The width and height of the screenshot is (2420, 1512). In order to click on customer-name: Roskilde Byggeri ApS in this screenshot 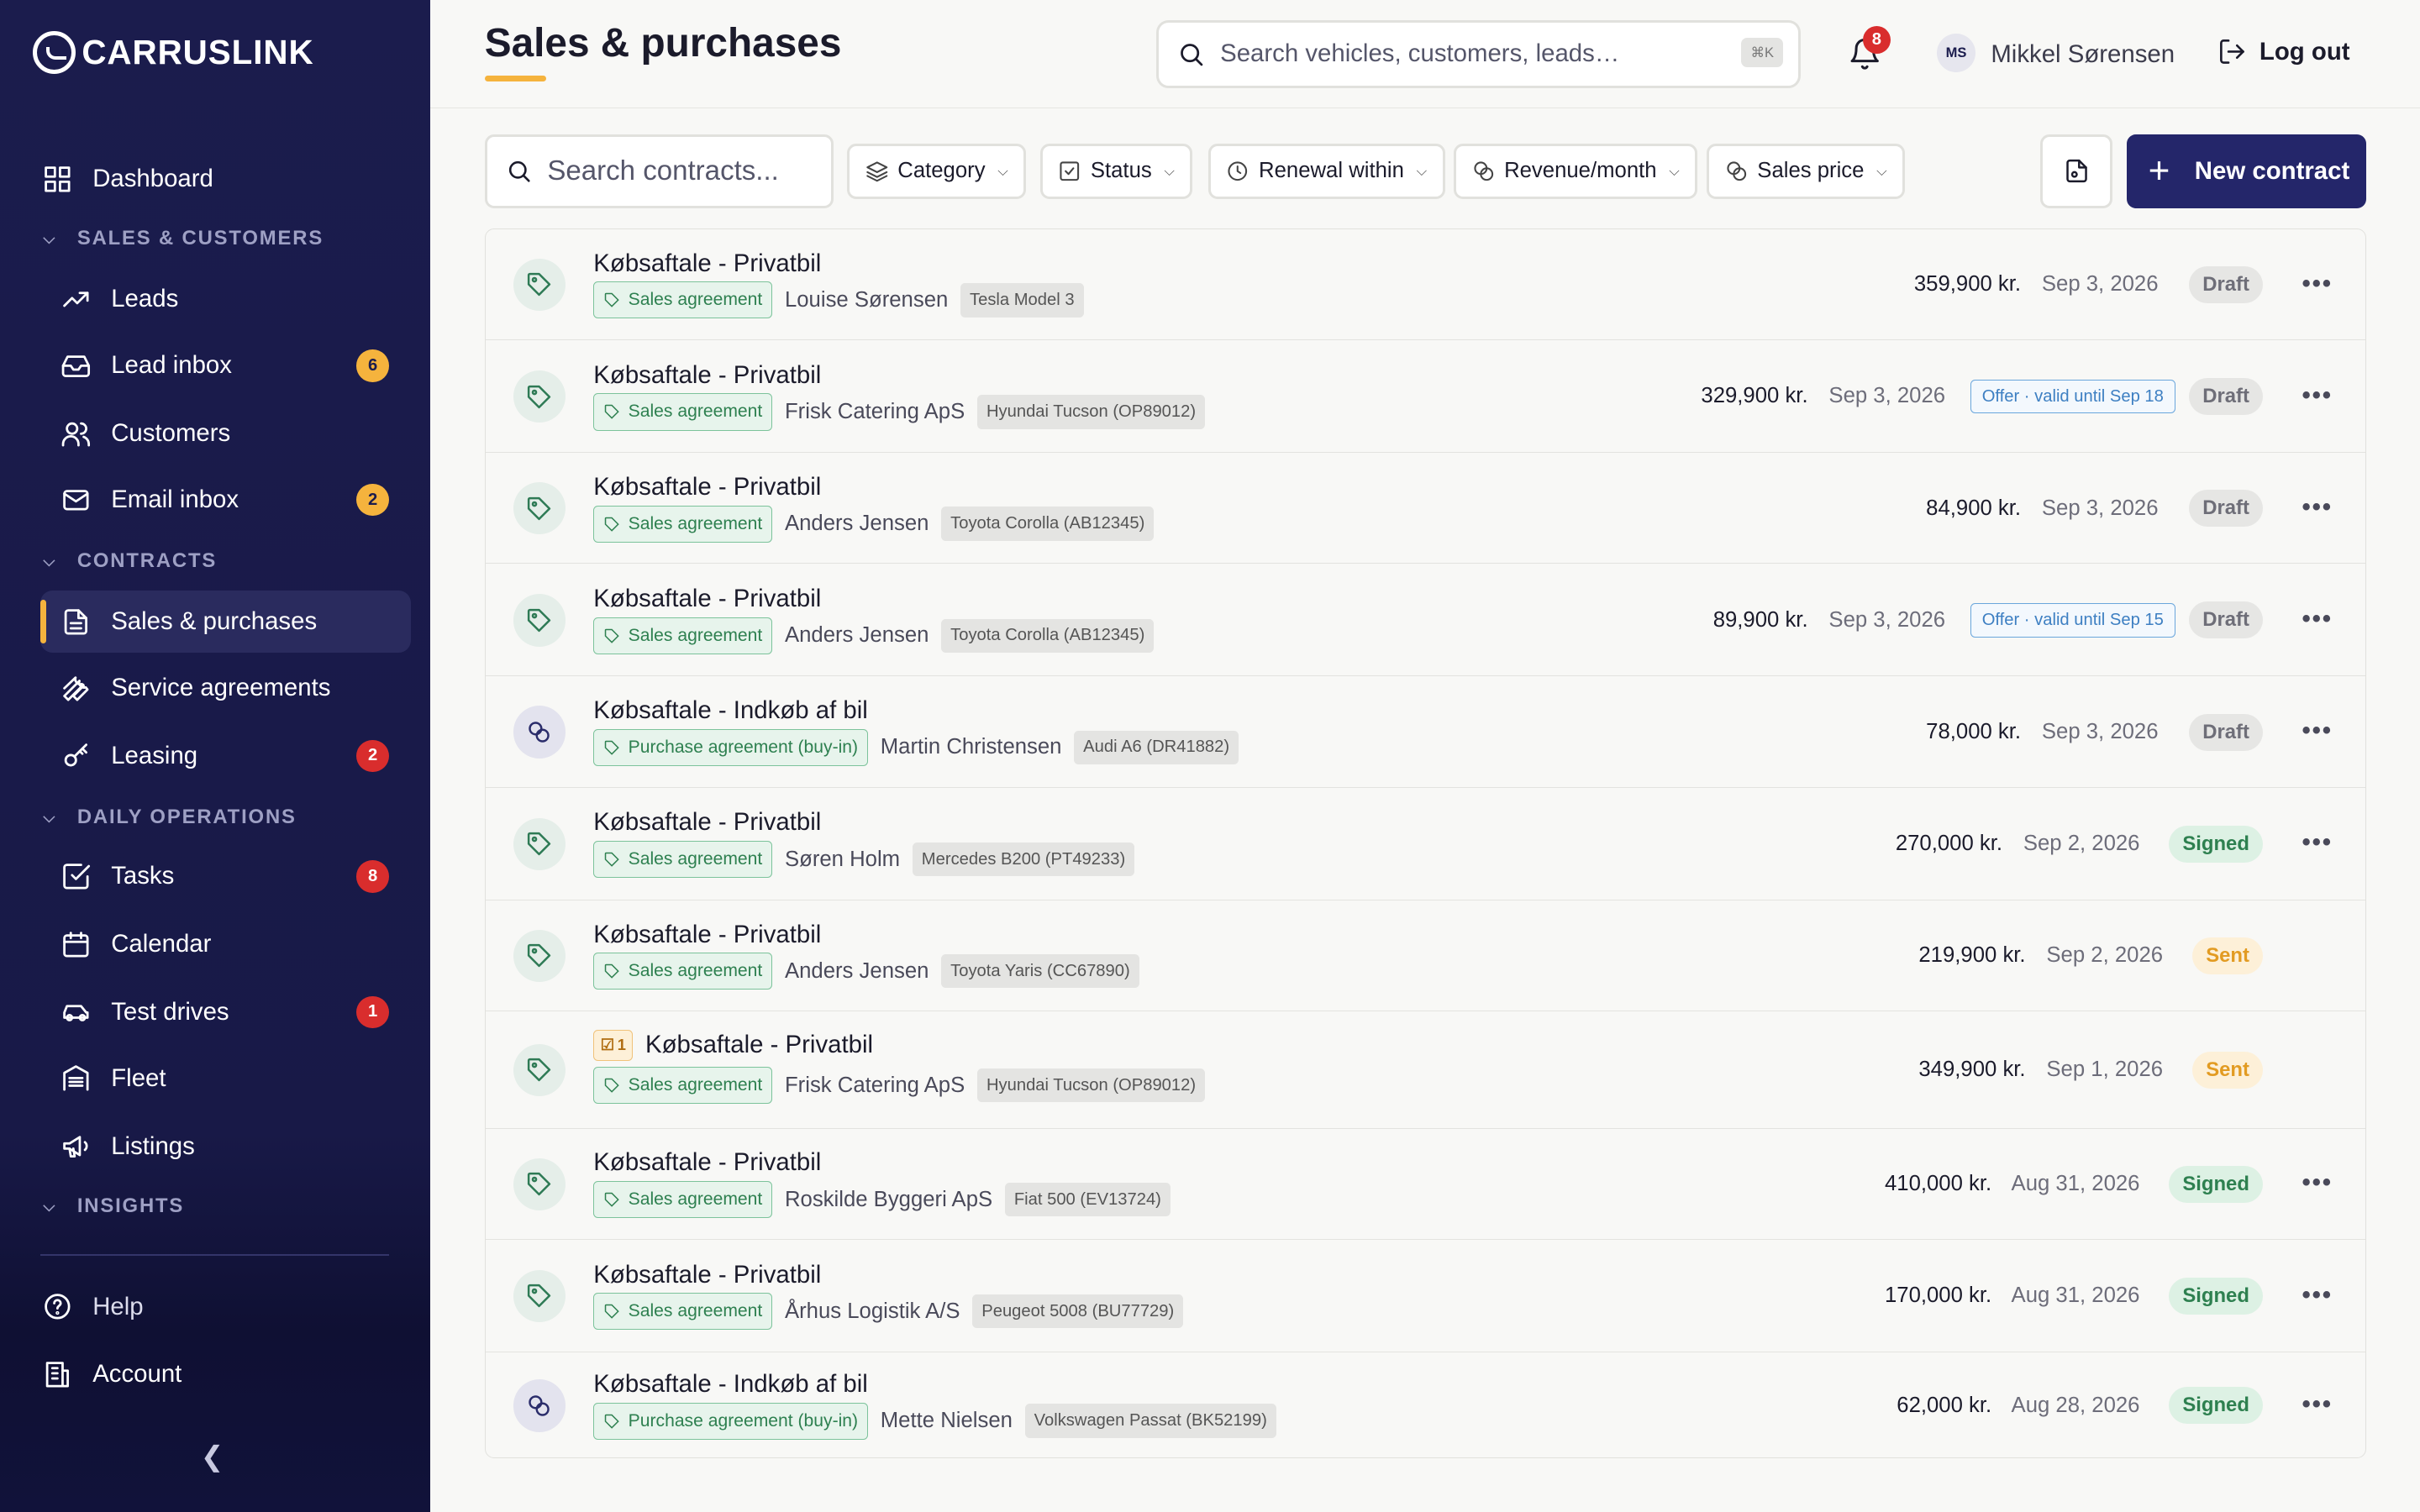, I will do `click(889, 1200)`.